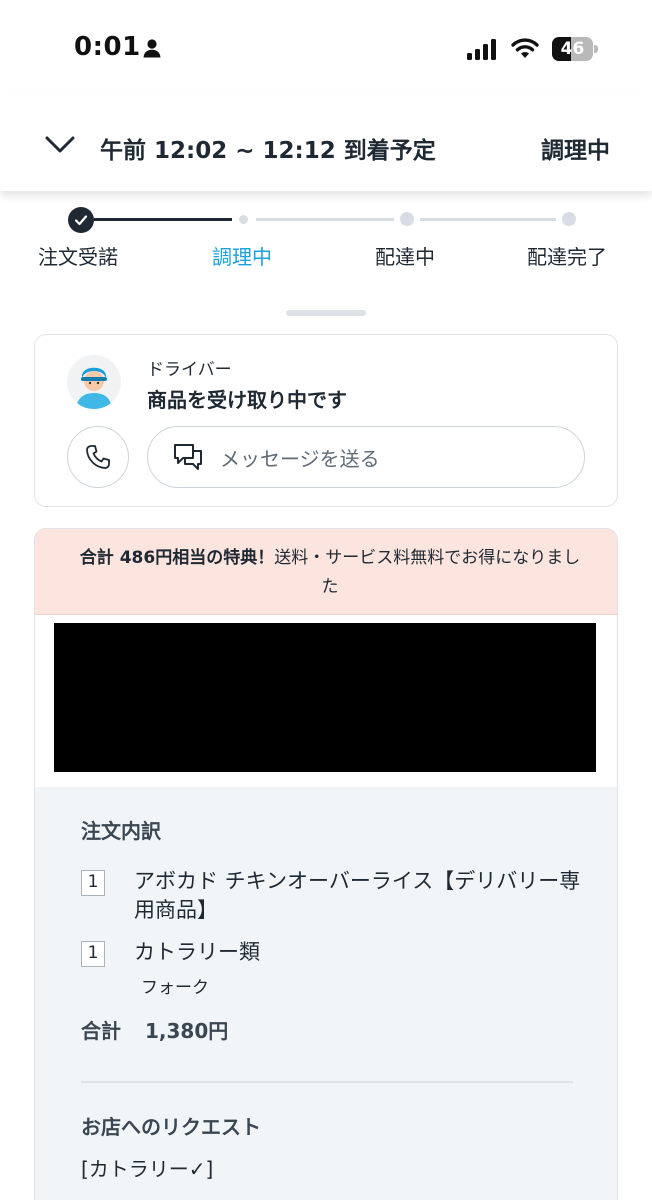  I want to click on item-name: カトラリー類, so click(197, 952).